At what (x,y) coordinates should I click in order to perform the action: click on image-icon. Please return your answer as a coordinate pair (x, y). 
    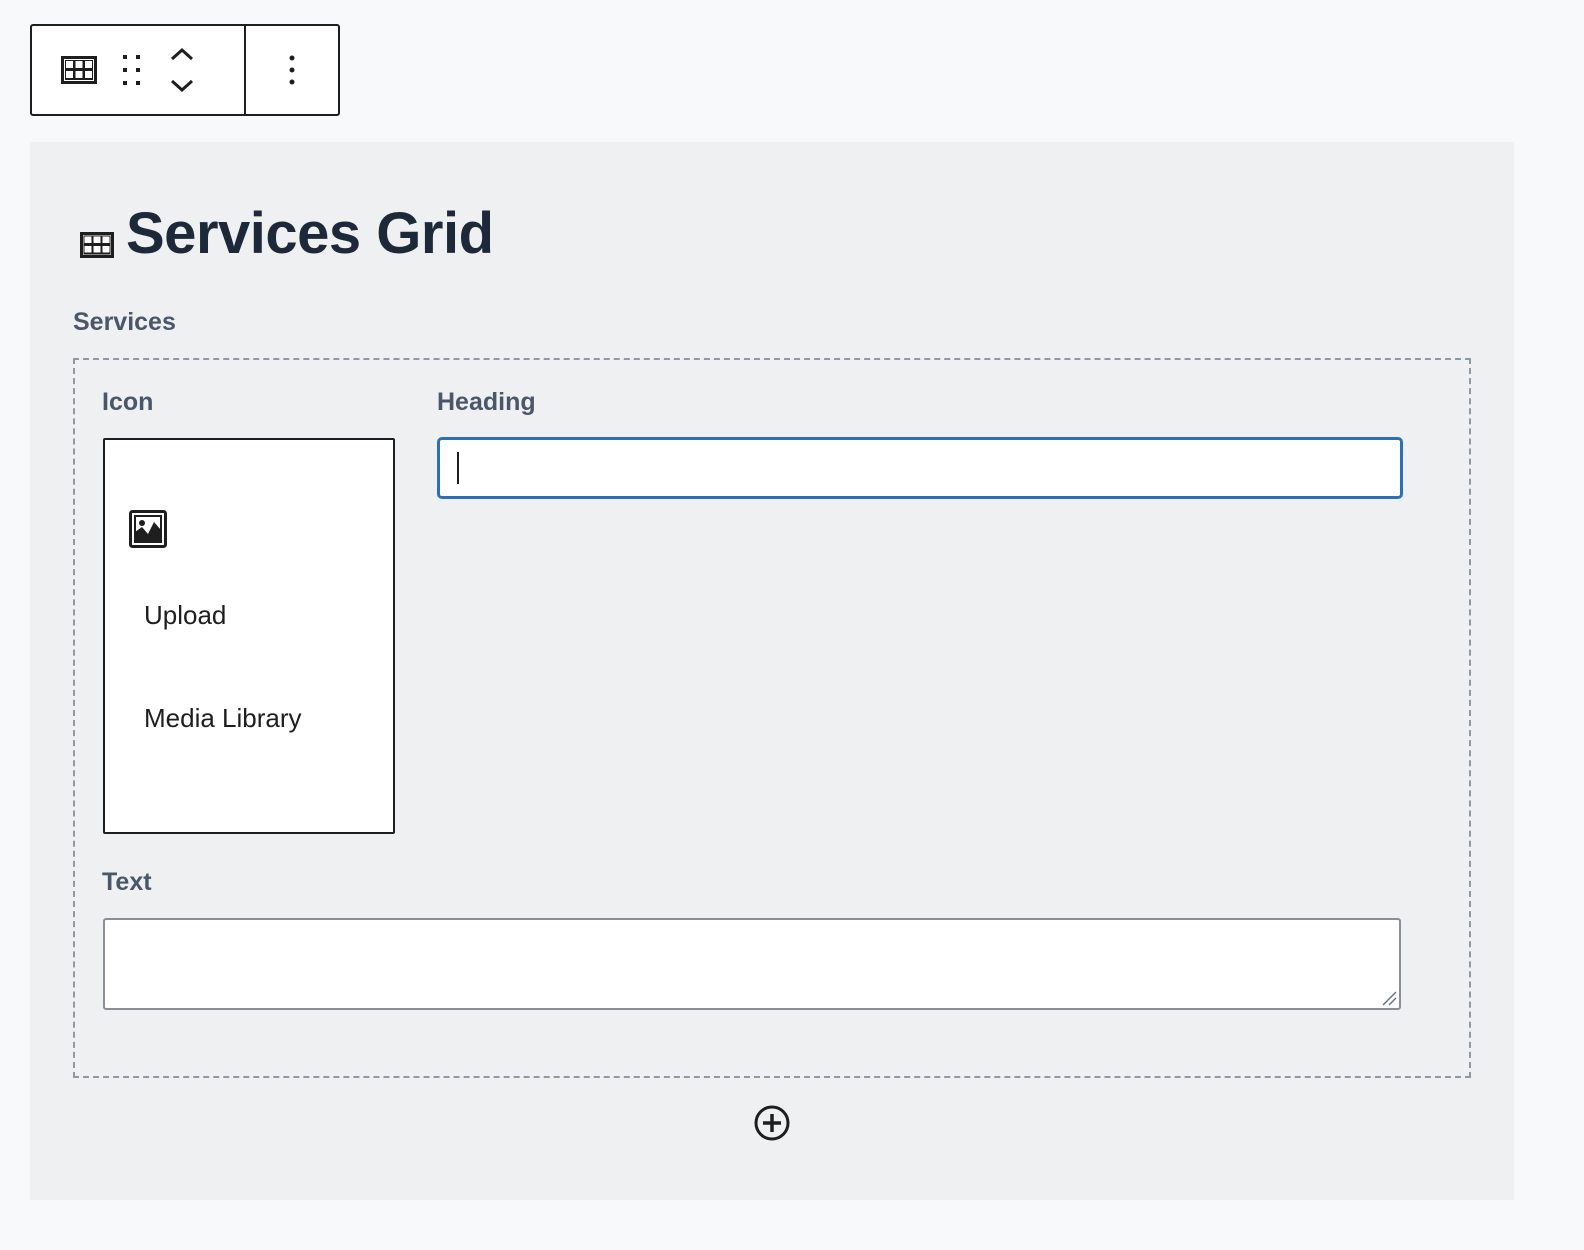
    Looking at the image, I should click on (148, 529).